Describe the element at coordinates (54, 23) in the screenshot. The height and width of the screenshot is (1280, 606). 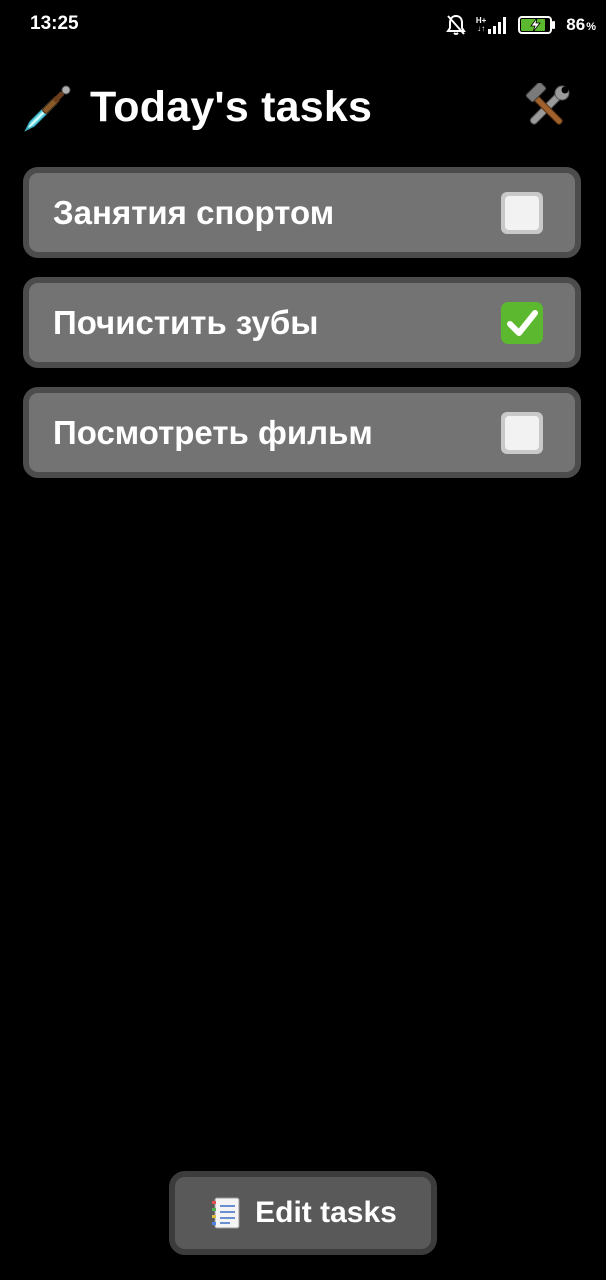
I see `status-time: 13:25` at that location.